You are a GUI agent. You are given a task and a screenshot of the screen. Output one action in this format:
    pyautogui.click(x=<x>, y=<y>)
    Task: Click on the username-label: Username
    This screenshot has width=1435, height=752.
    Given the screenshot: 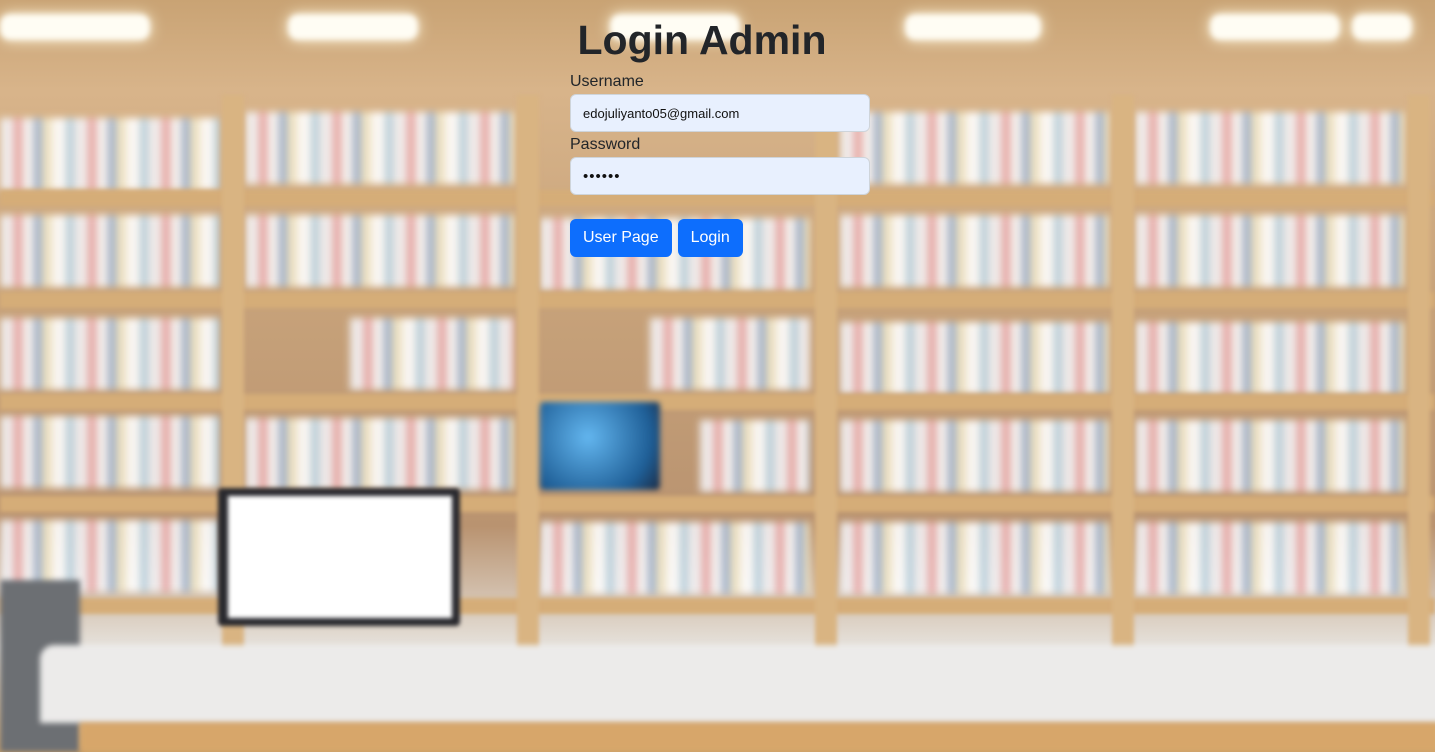 What is the action you would take?
    pyautogui.click(x=607, y=81)
    